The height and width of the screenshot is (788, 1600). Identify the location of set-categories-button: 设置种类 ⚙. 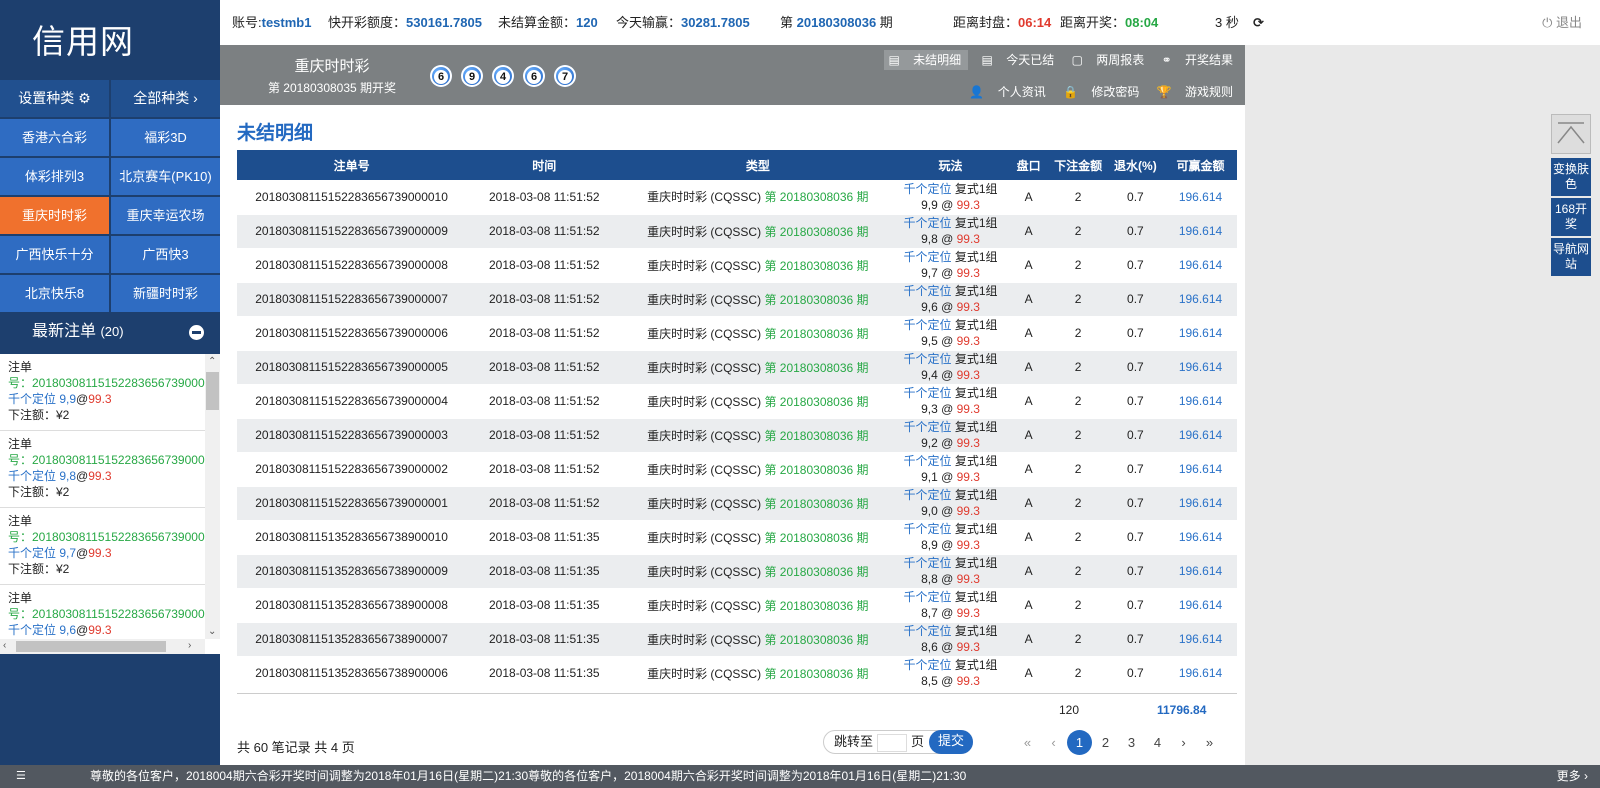
(54, 98).